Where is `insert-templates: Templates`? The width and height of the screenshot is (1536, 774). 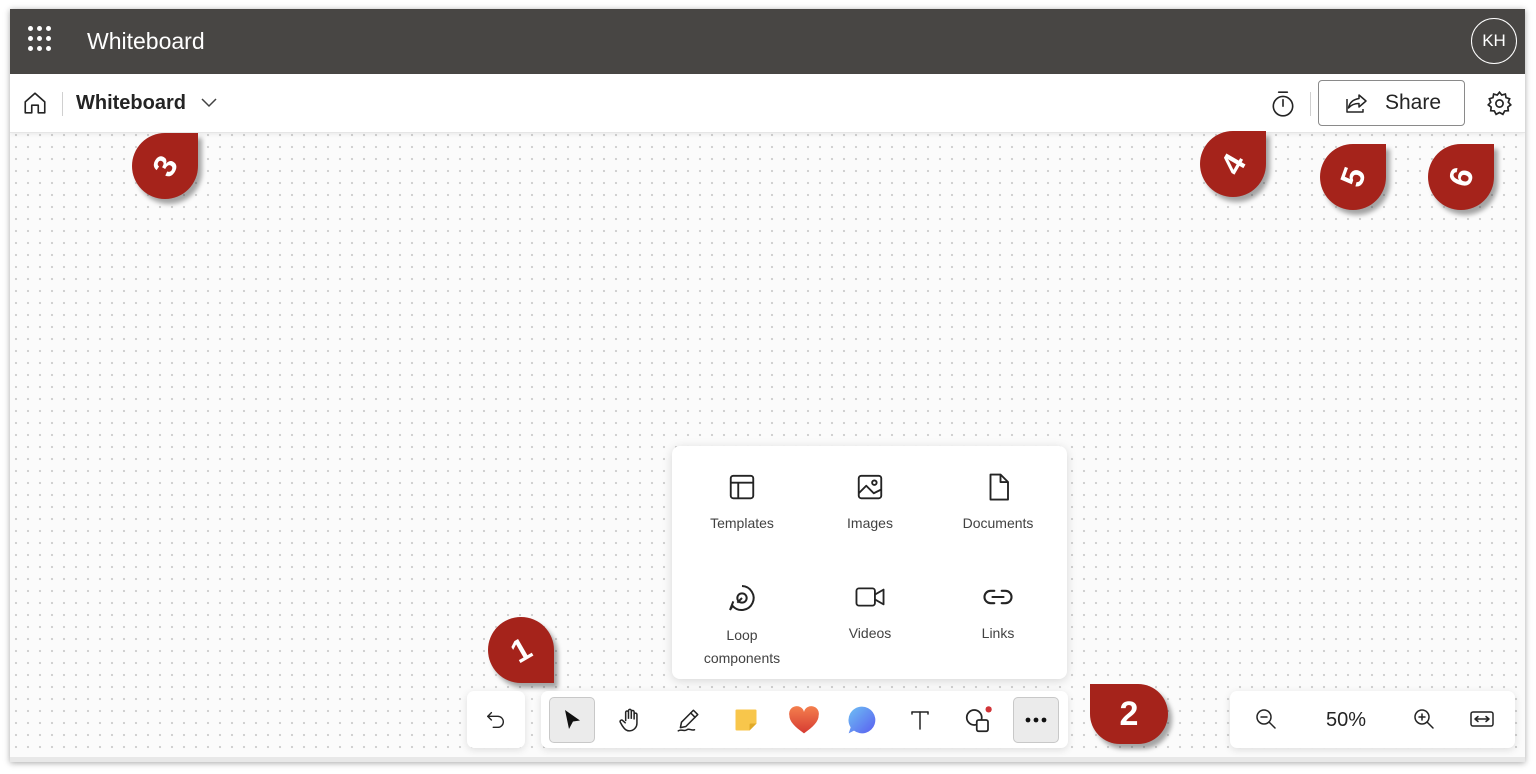
insert-templates: Templates is located at coordinates (742, 503).